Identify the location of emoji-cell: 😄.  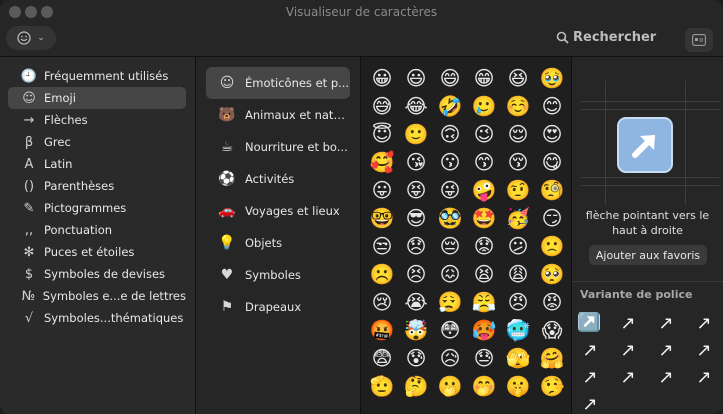
(450, 78).